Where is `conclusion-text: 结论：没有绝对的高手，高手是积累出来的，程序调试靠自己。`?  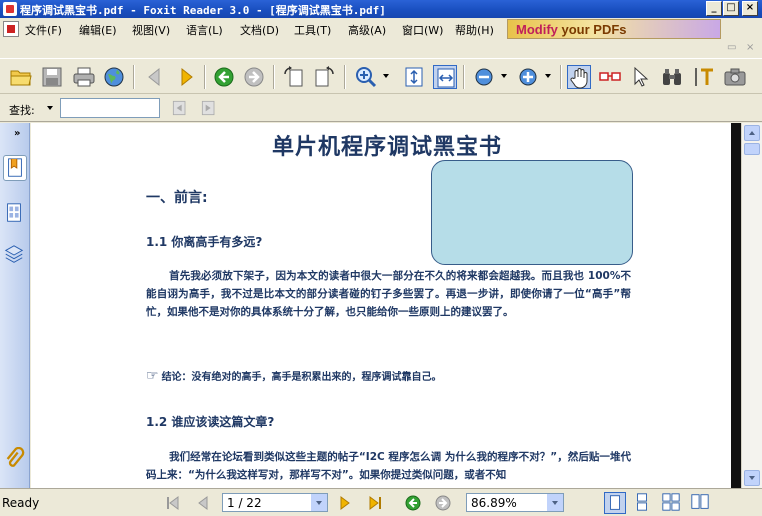 conclusion-text: 结论：没有绝对的高手，高手是积累出来的，程序调试靠自己。 is located at coordinates (301, 377).